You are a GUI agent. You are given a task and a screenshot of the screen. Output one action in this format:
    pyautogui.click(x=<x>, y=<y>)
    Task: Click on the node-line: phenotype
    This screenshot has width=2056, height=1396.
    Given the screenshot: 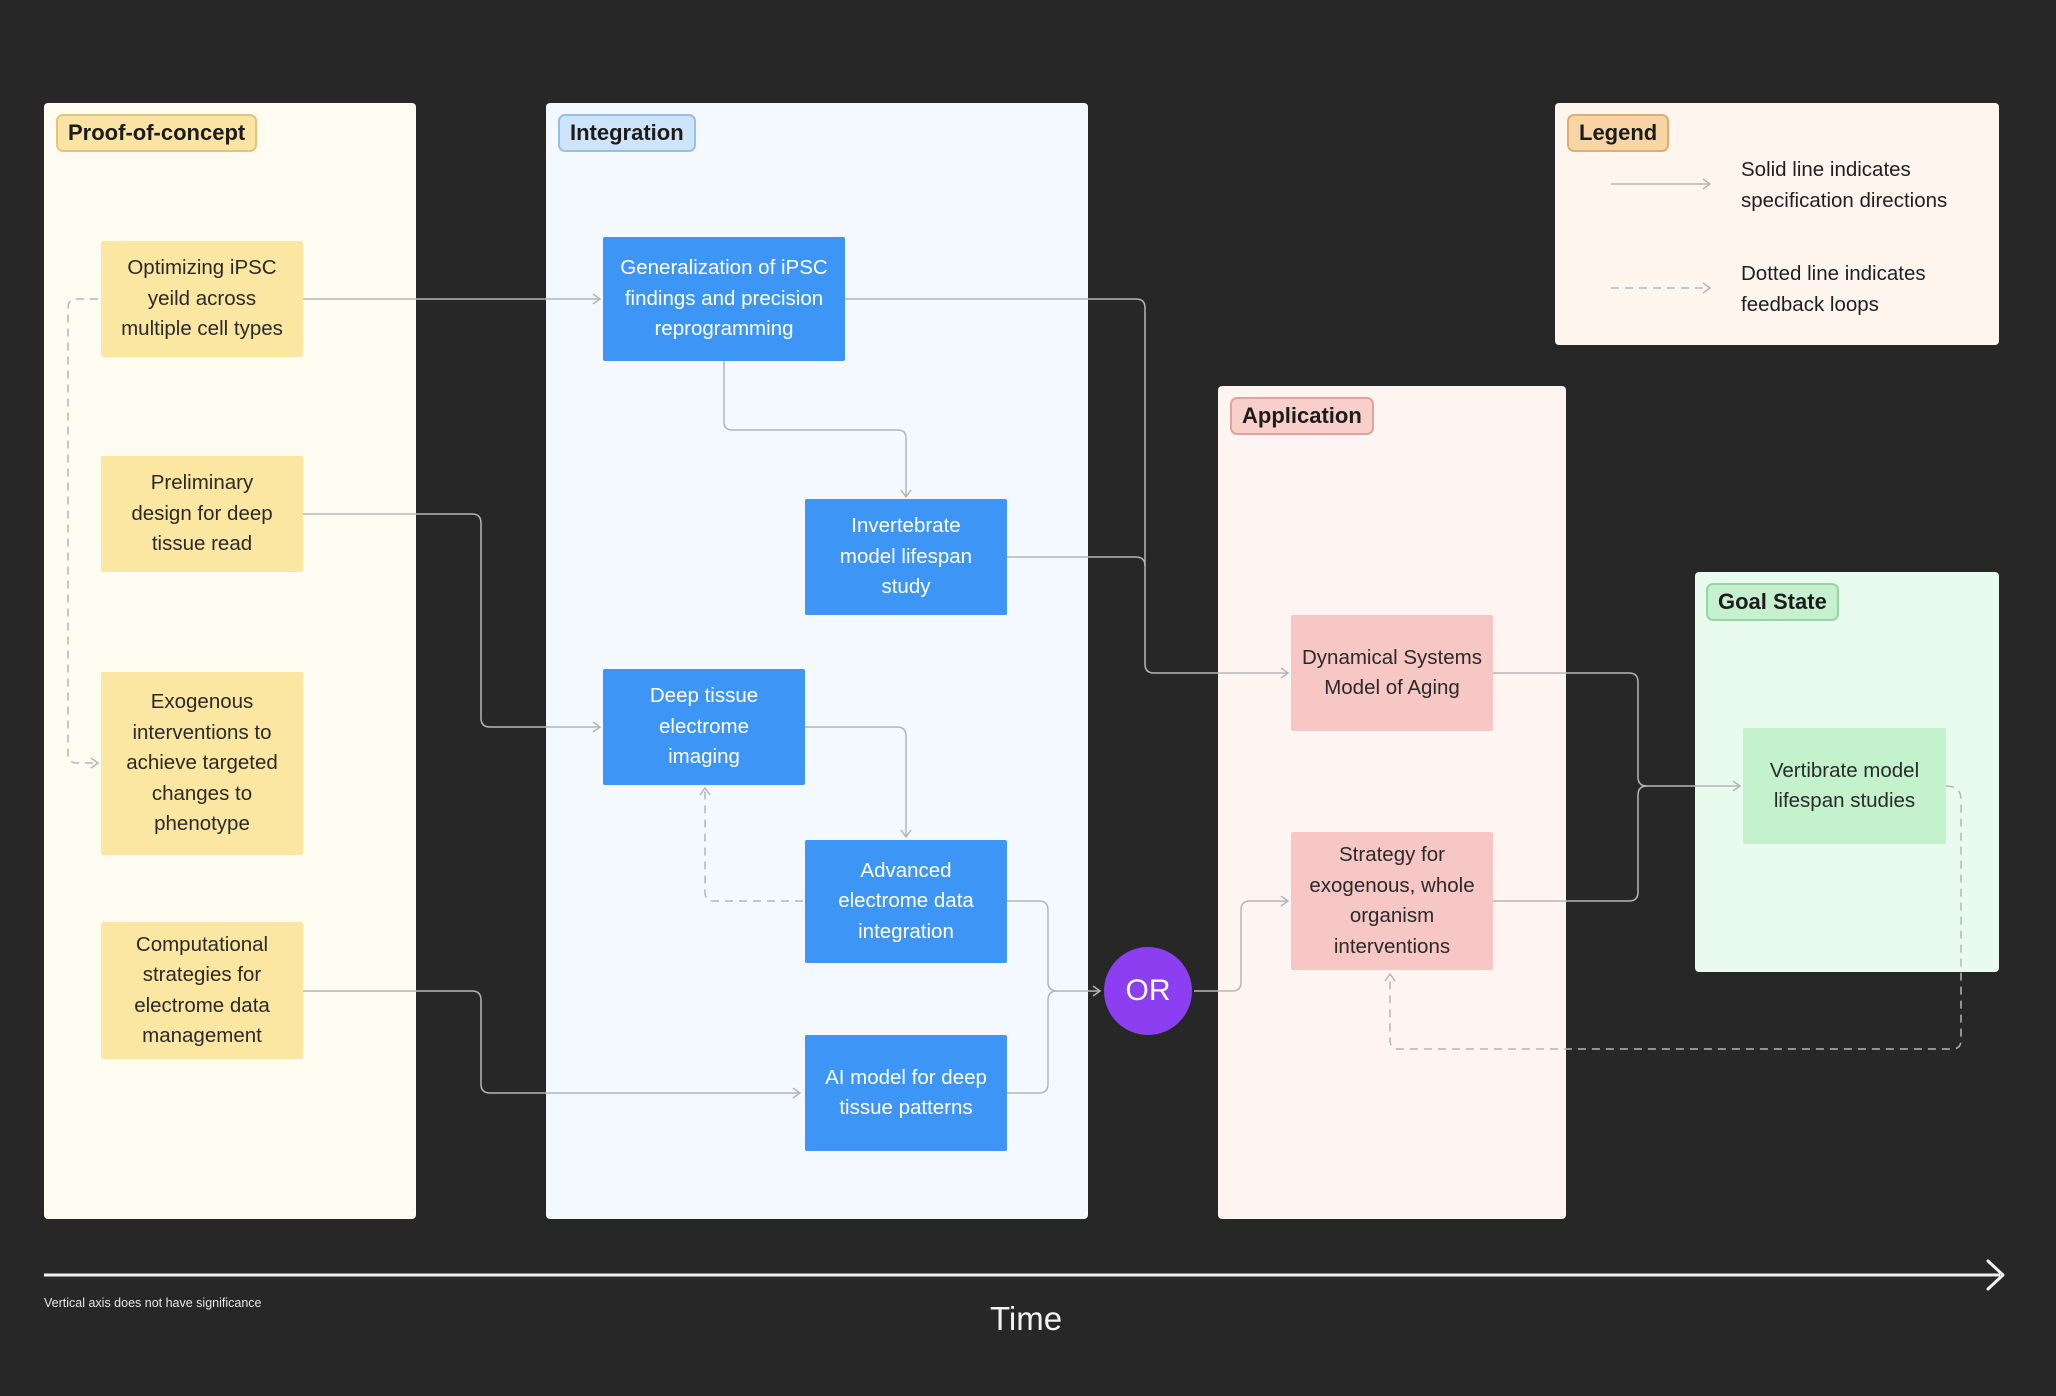 What is the action you would take?
    pyautogui.click(x=202, y=824)
    